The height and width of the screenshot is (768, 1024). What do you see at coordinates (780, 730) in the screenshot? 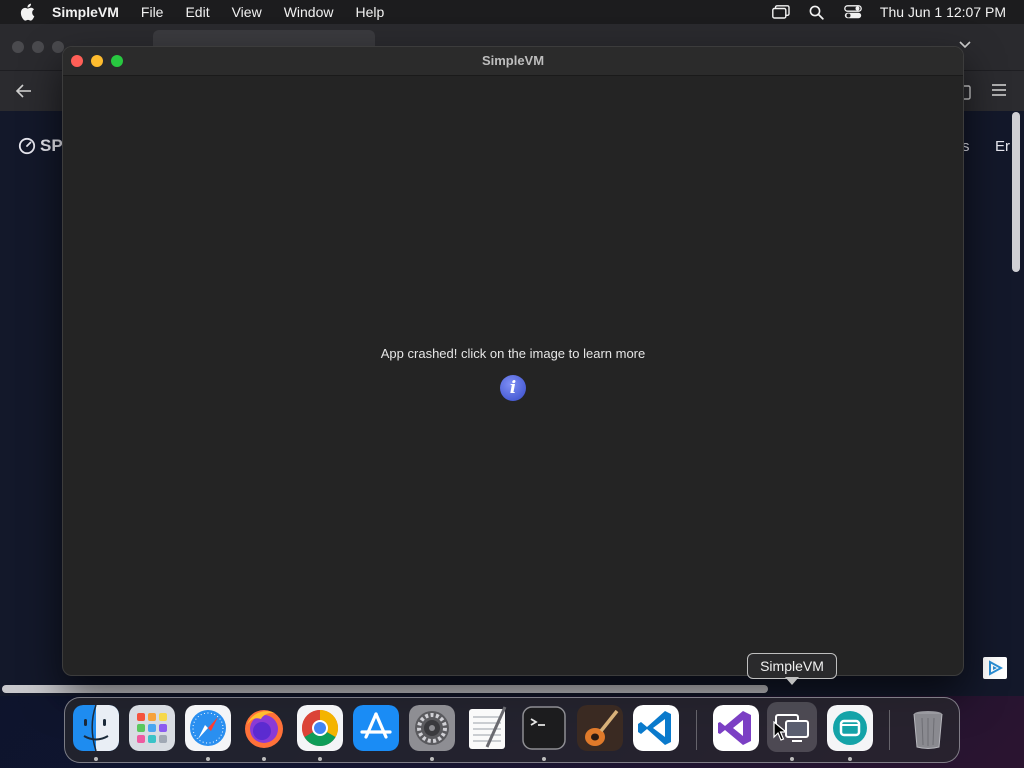
I see `mouse-cursor-icon` at bounding box center [780, 730].